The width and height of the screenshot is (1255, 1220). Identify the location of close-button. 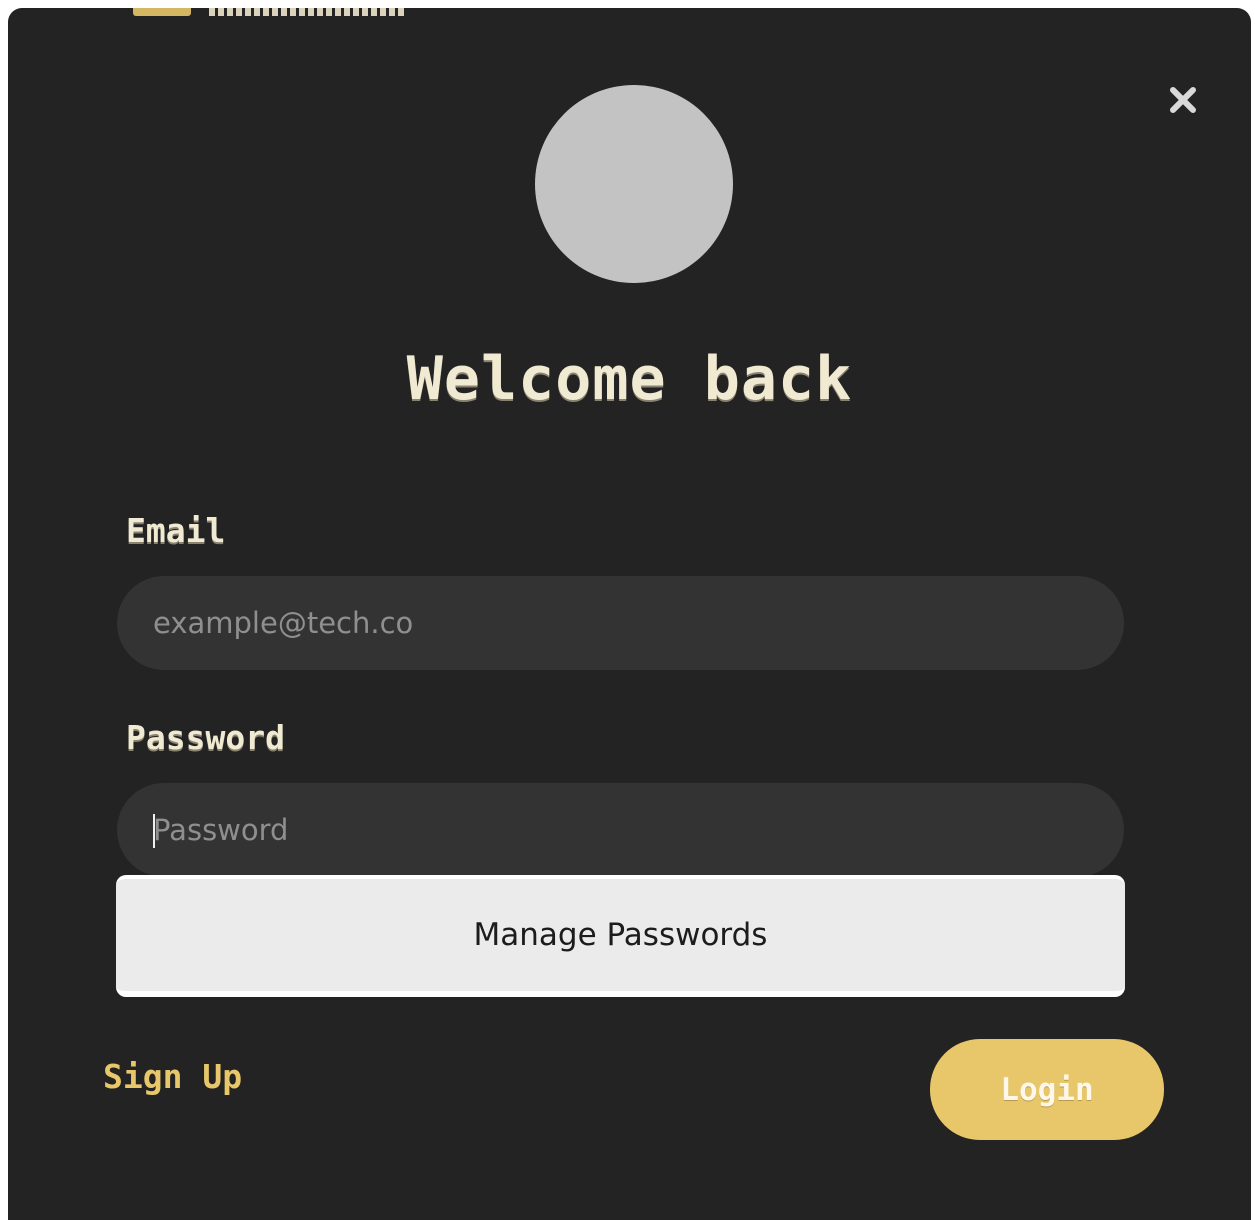
(1183, 100).